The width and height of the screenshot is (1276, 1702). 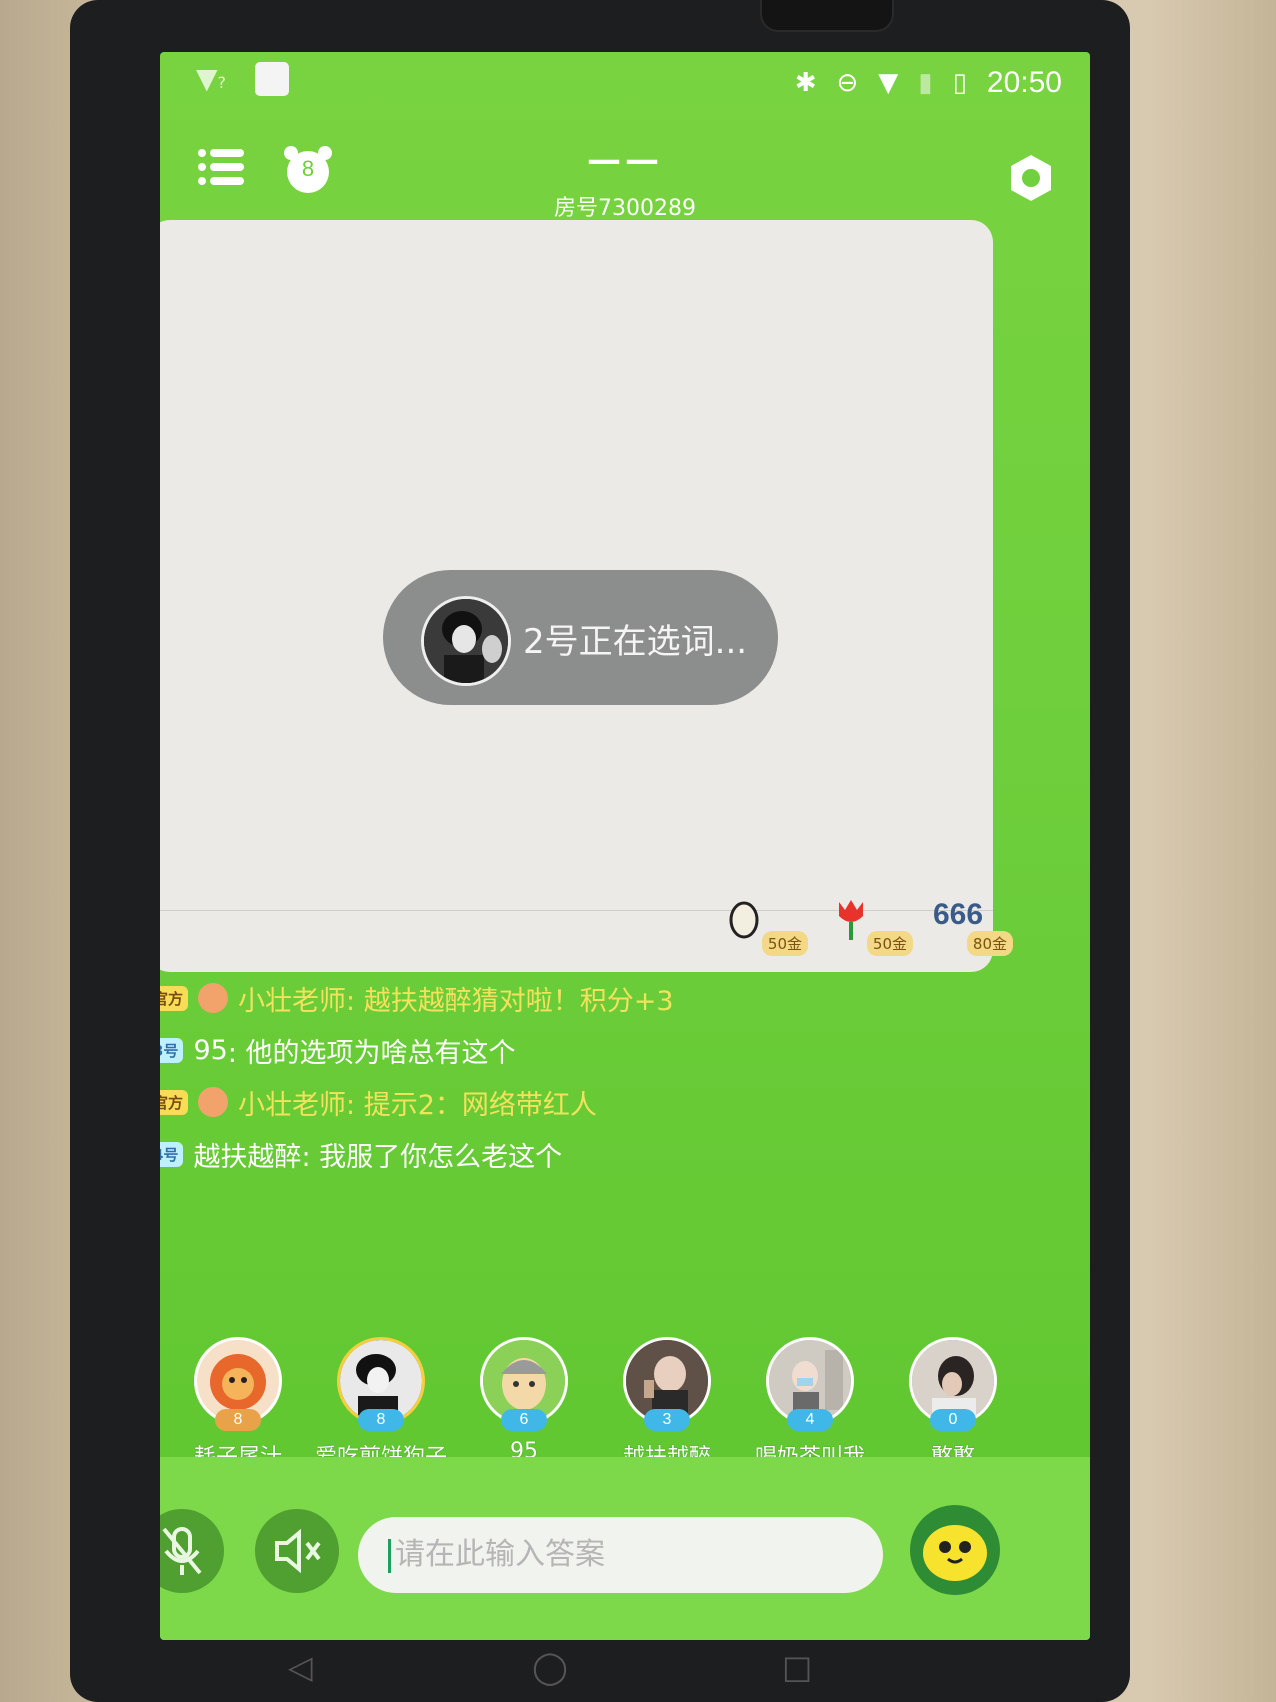 I want to click on answer-input-placeholder: 请在此输入答案, so click(x=500, y=1554).